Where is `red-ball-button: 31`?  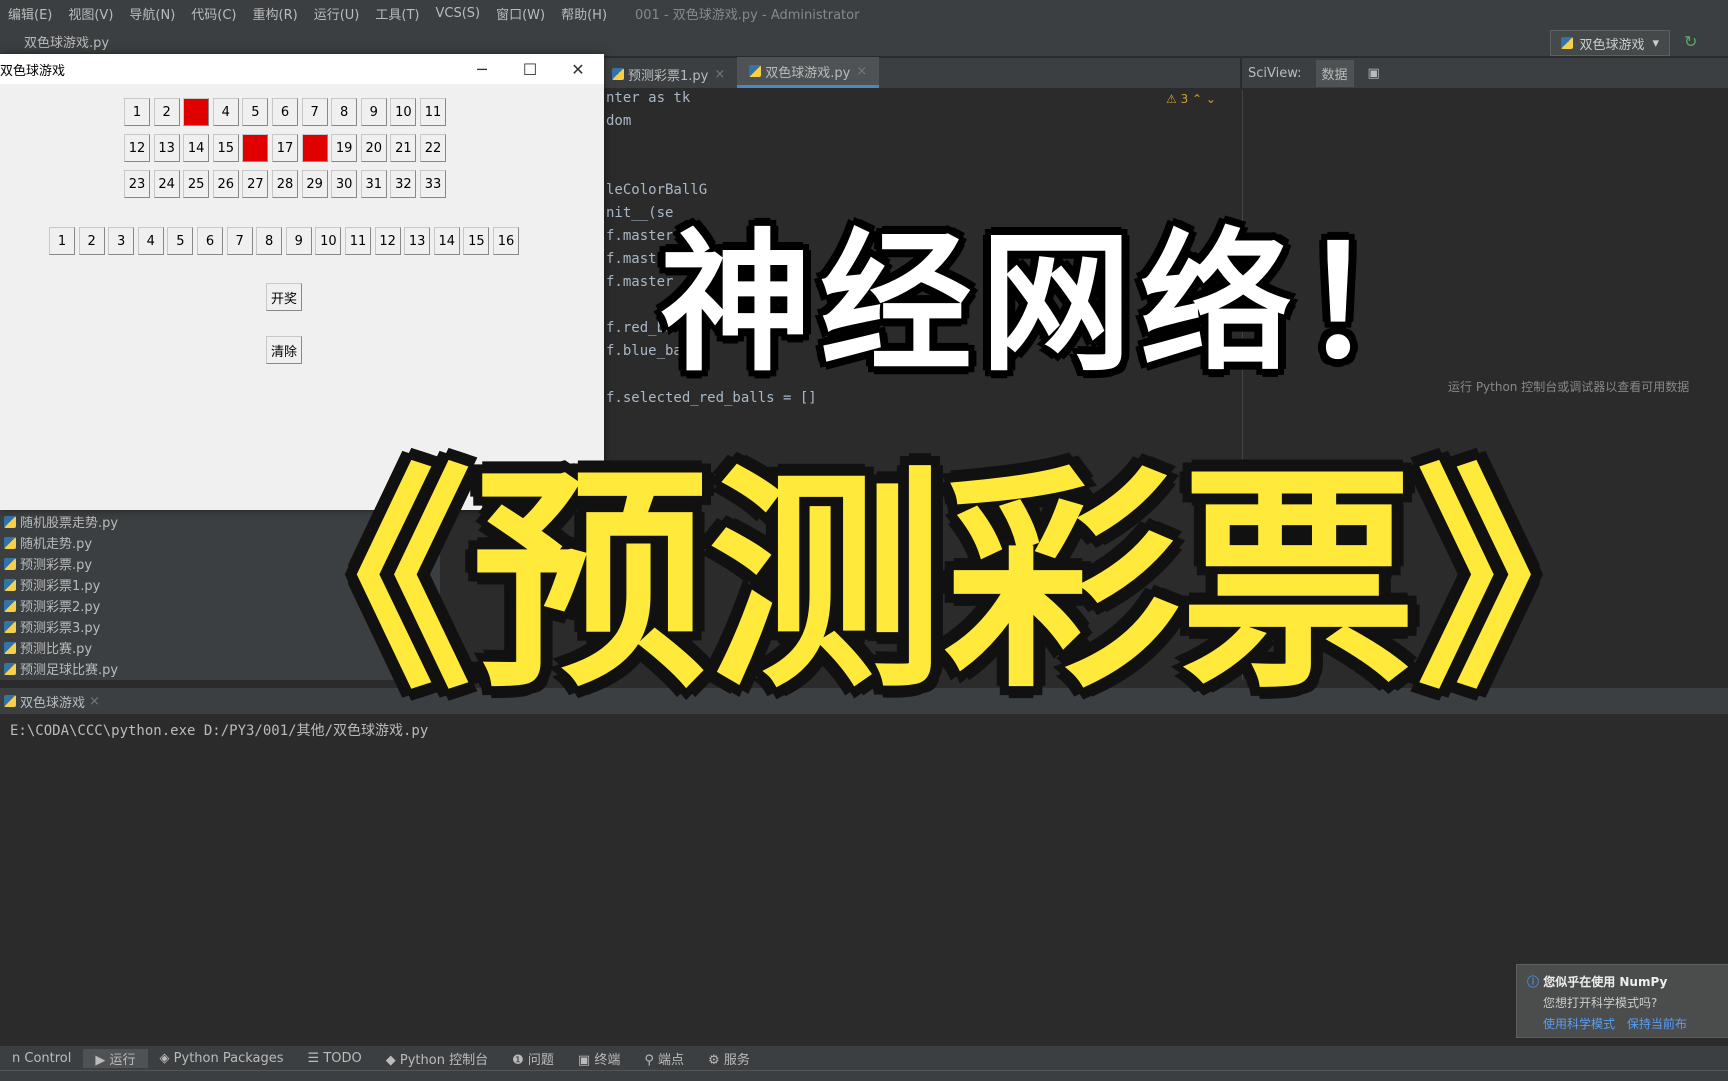
red-ball-button: 31 is located at coordinates (373, 184).